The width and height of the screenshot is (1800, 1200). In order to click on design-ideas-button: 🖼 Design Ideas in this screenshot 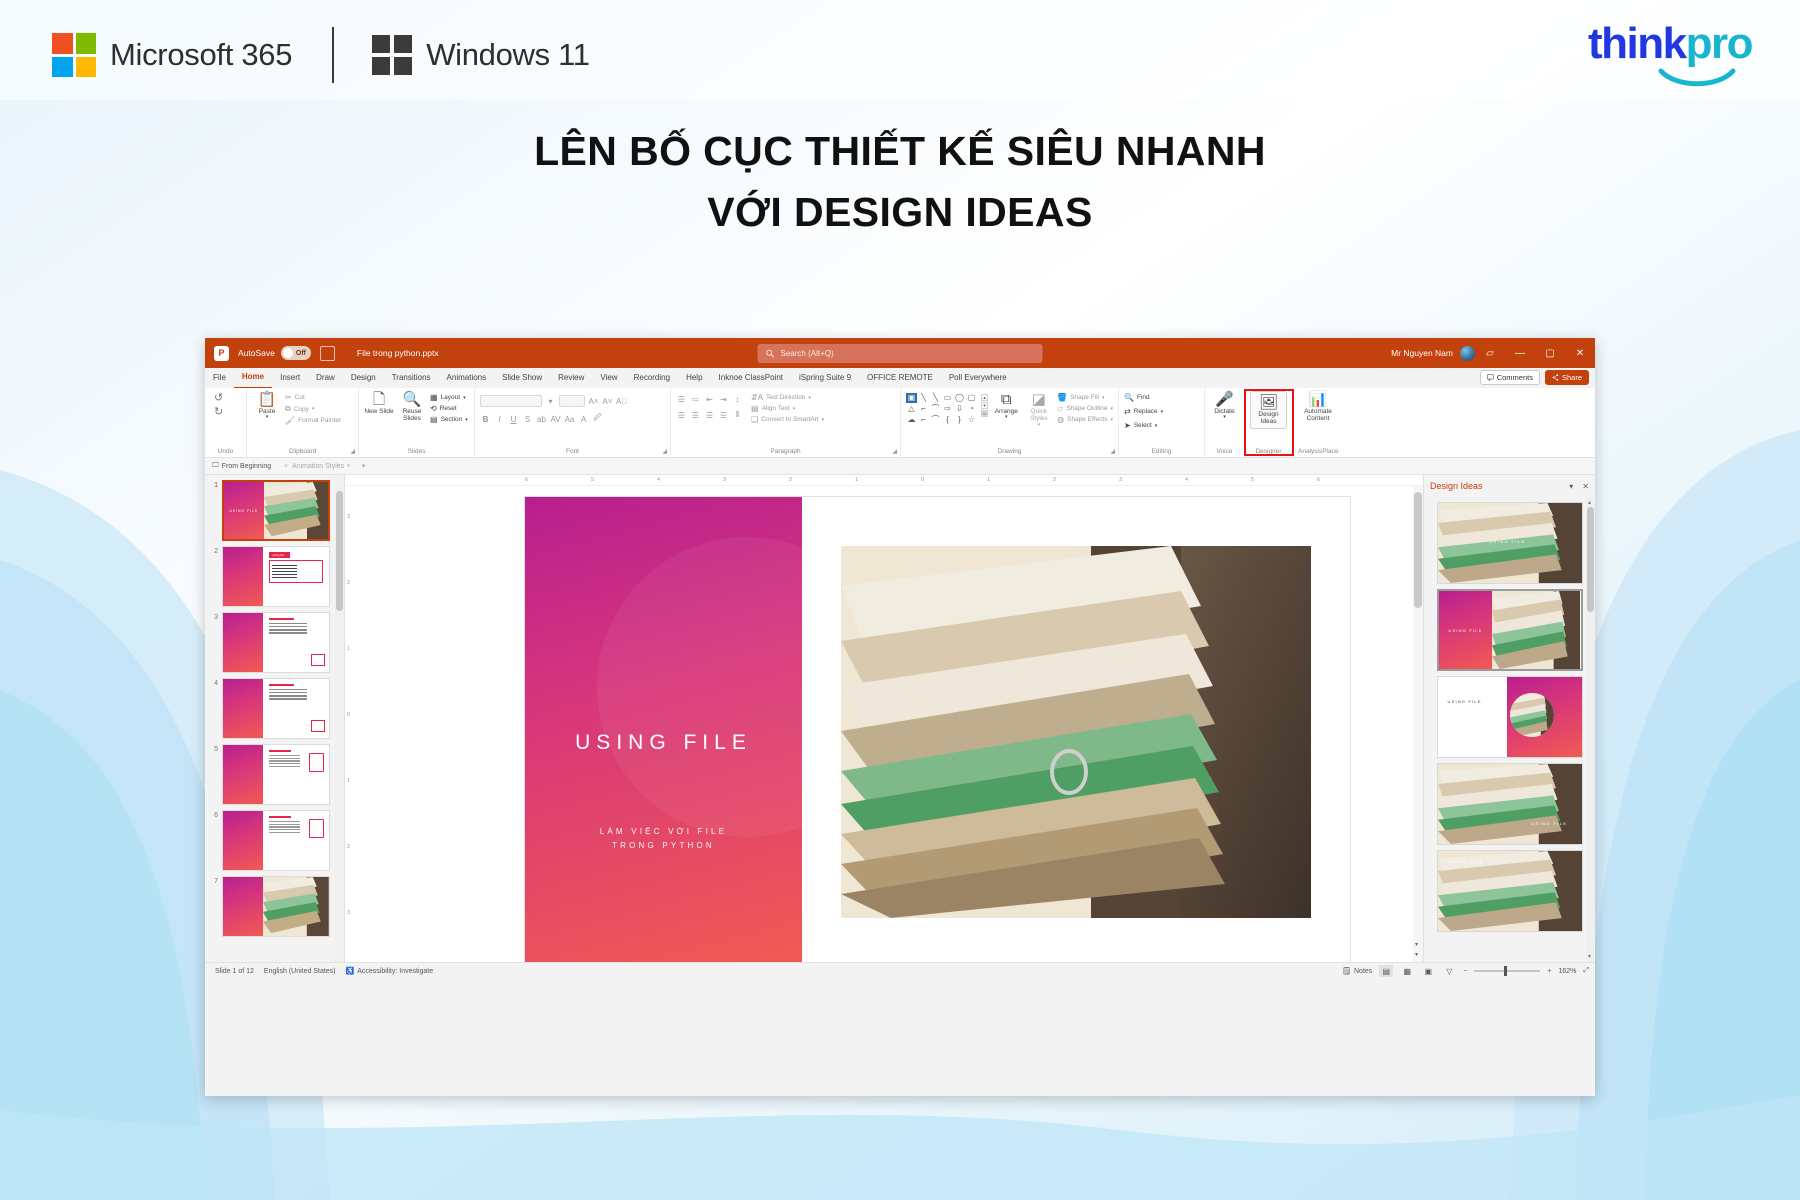, I will do `click(1268, 410)`.